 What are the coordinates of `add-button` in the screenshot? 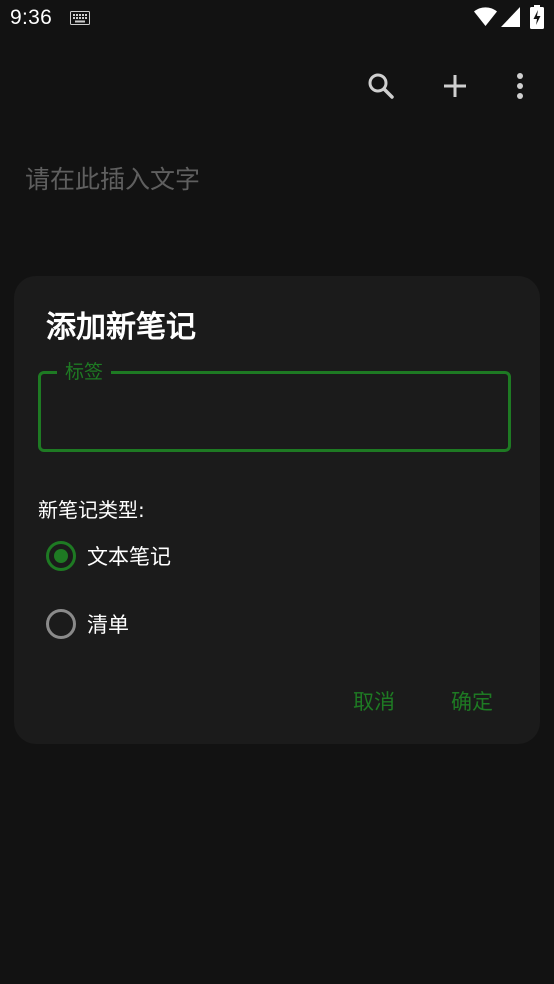 It's located at (455, 86).